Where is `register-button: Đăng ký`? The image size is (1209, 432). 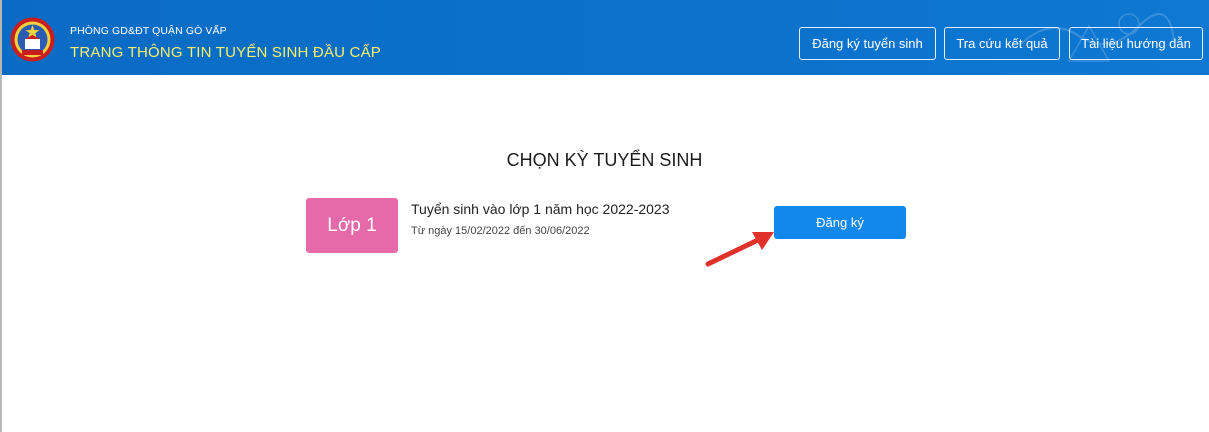 register-button: Đăng ký is located at coordinates (840, 222).